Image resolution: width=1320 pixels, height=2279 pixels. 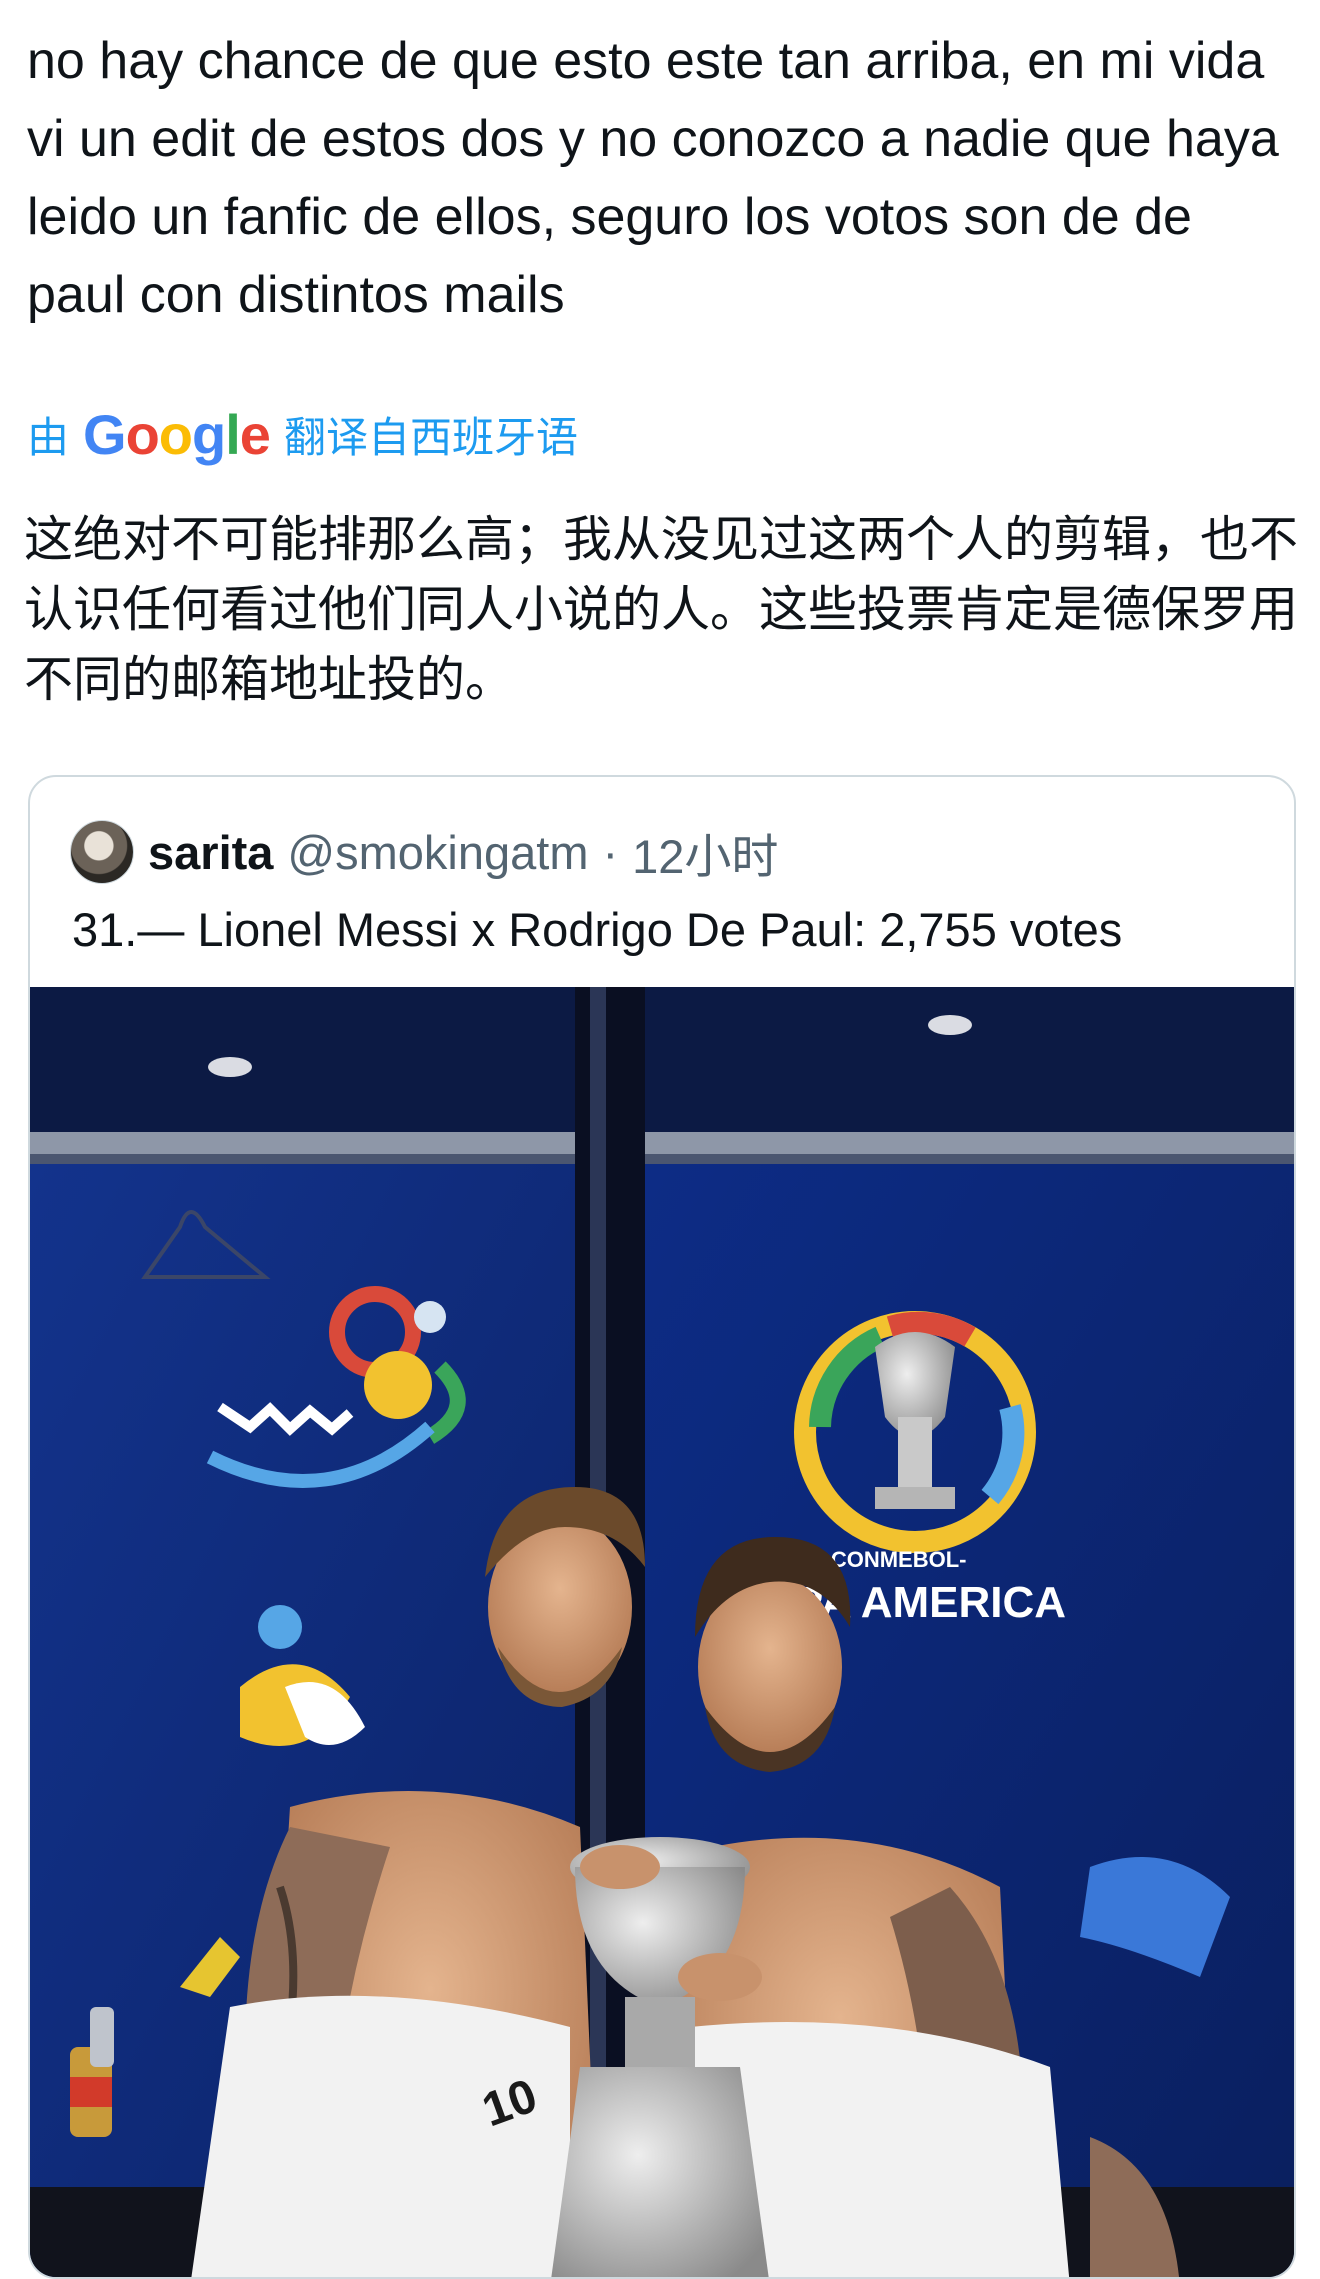 What do you see at coordinates (437, 852) in the screenshot?
I see `author-handle: @smokingatm` at bounding box center [437, 852].